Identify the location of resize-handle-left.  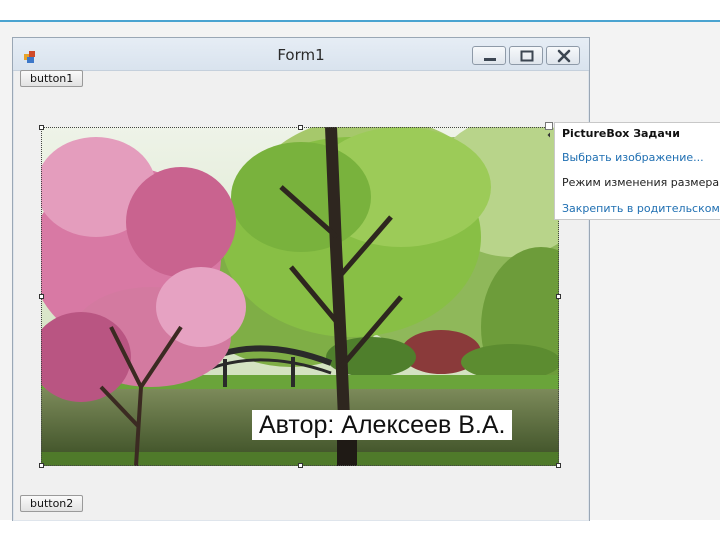
(41, 296).